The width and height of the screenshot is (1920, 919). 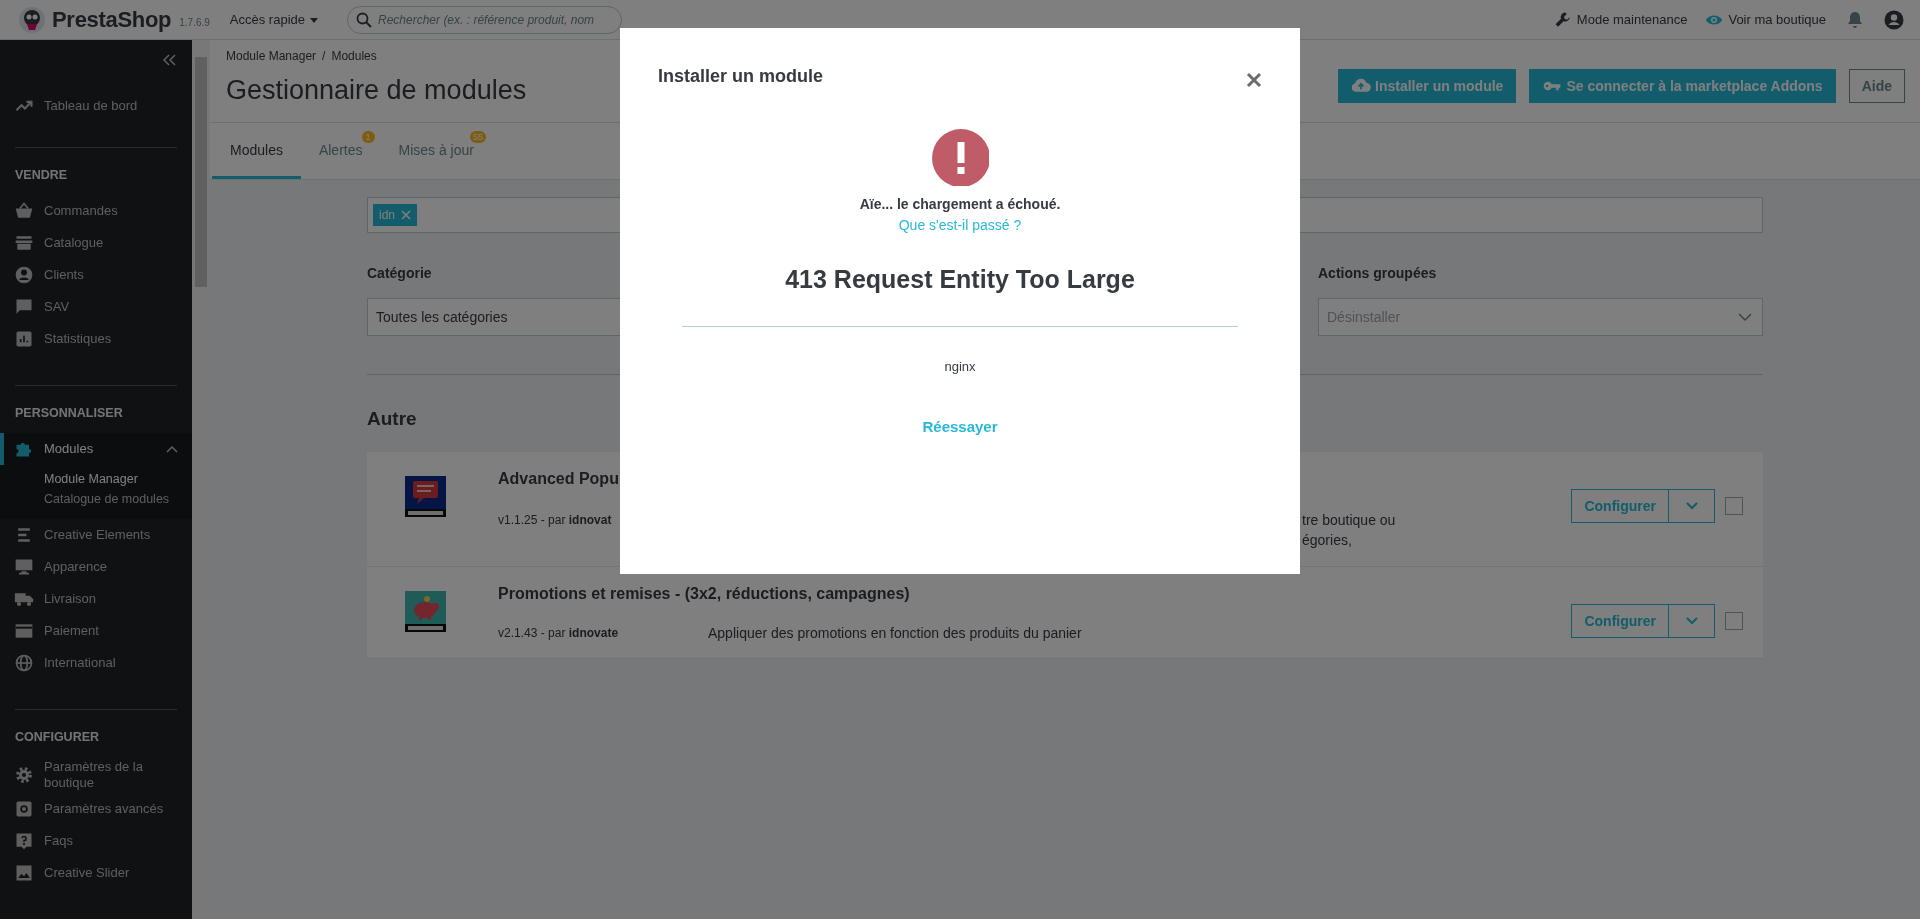 I want to click on error-heading: 413 Request Entity Too Large, so click(x=960, y=279).